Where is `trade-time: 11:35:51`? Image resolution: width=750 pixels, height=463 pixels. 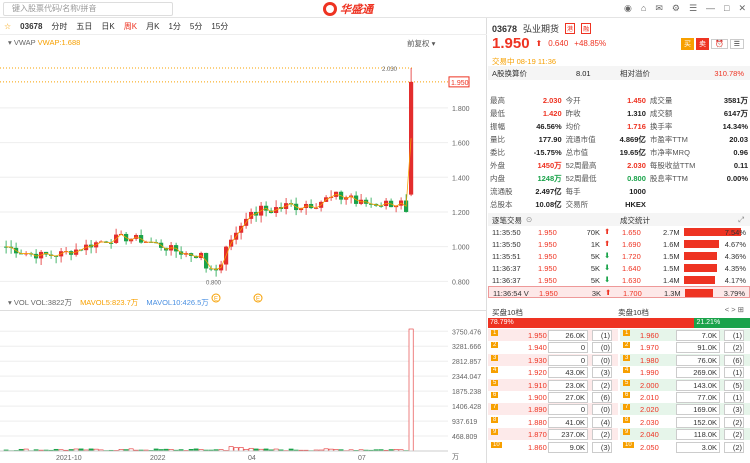 trade-time: 11:35:51 is located at coordinates (506, 256).